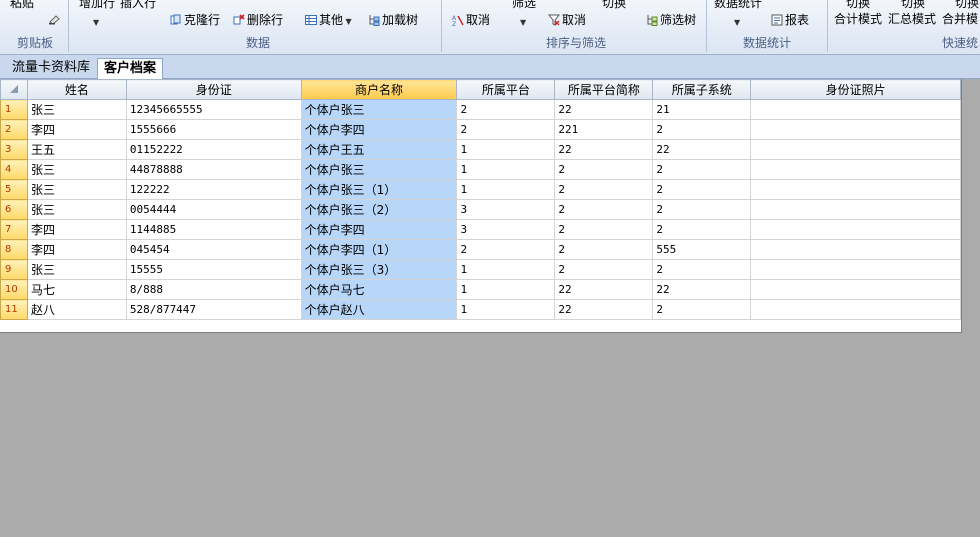 Image resolution: width=980 pixels, height=537 pixels. I want to click on name-cell: 王五, so click(76, 149).